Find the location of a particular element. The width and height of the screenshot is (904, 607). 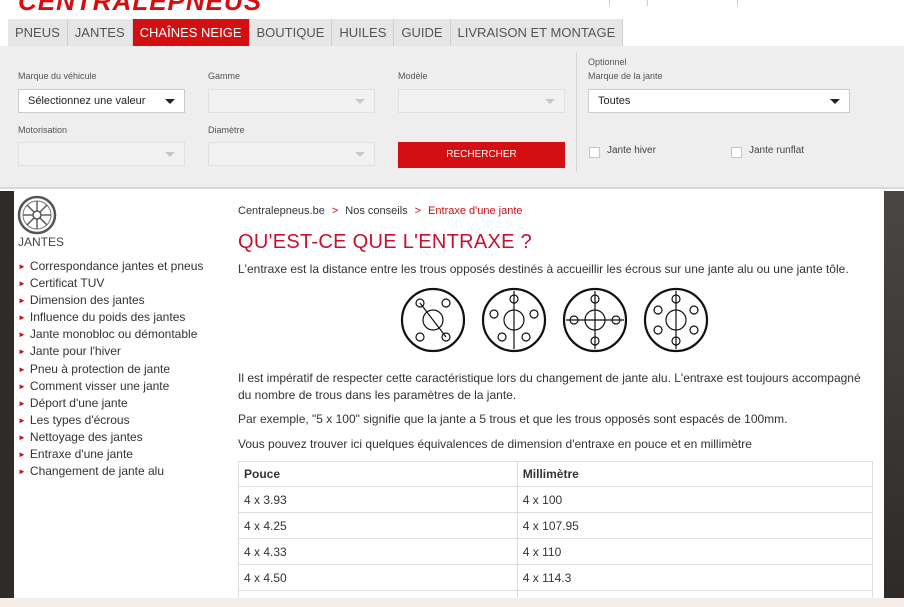

sidebar-title: JANTES is located at coordinates (41, 242).